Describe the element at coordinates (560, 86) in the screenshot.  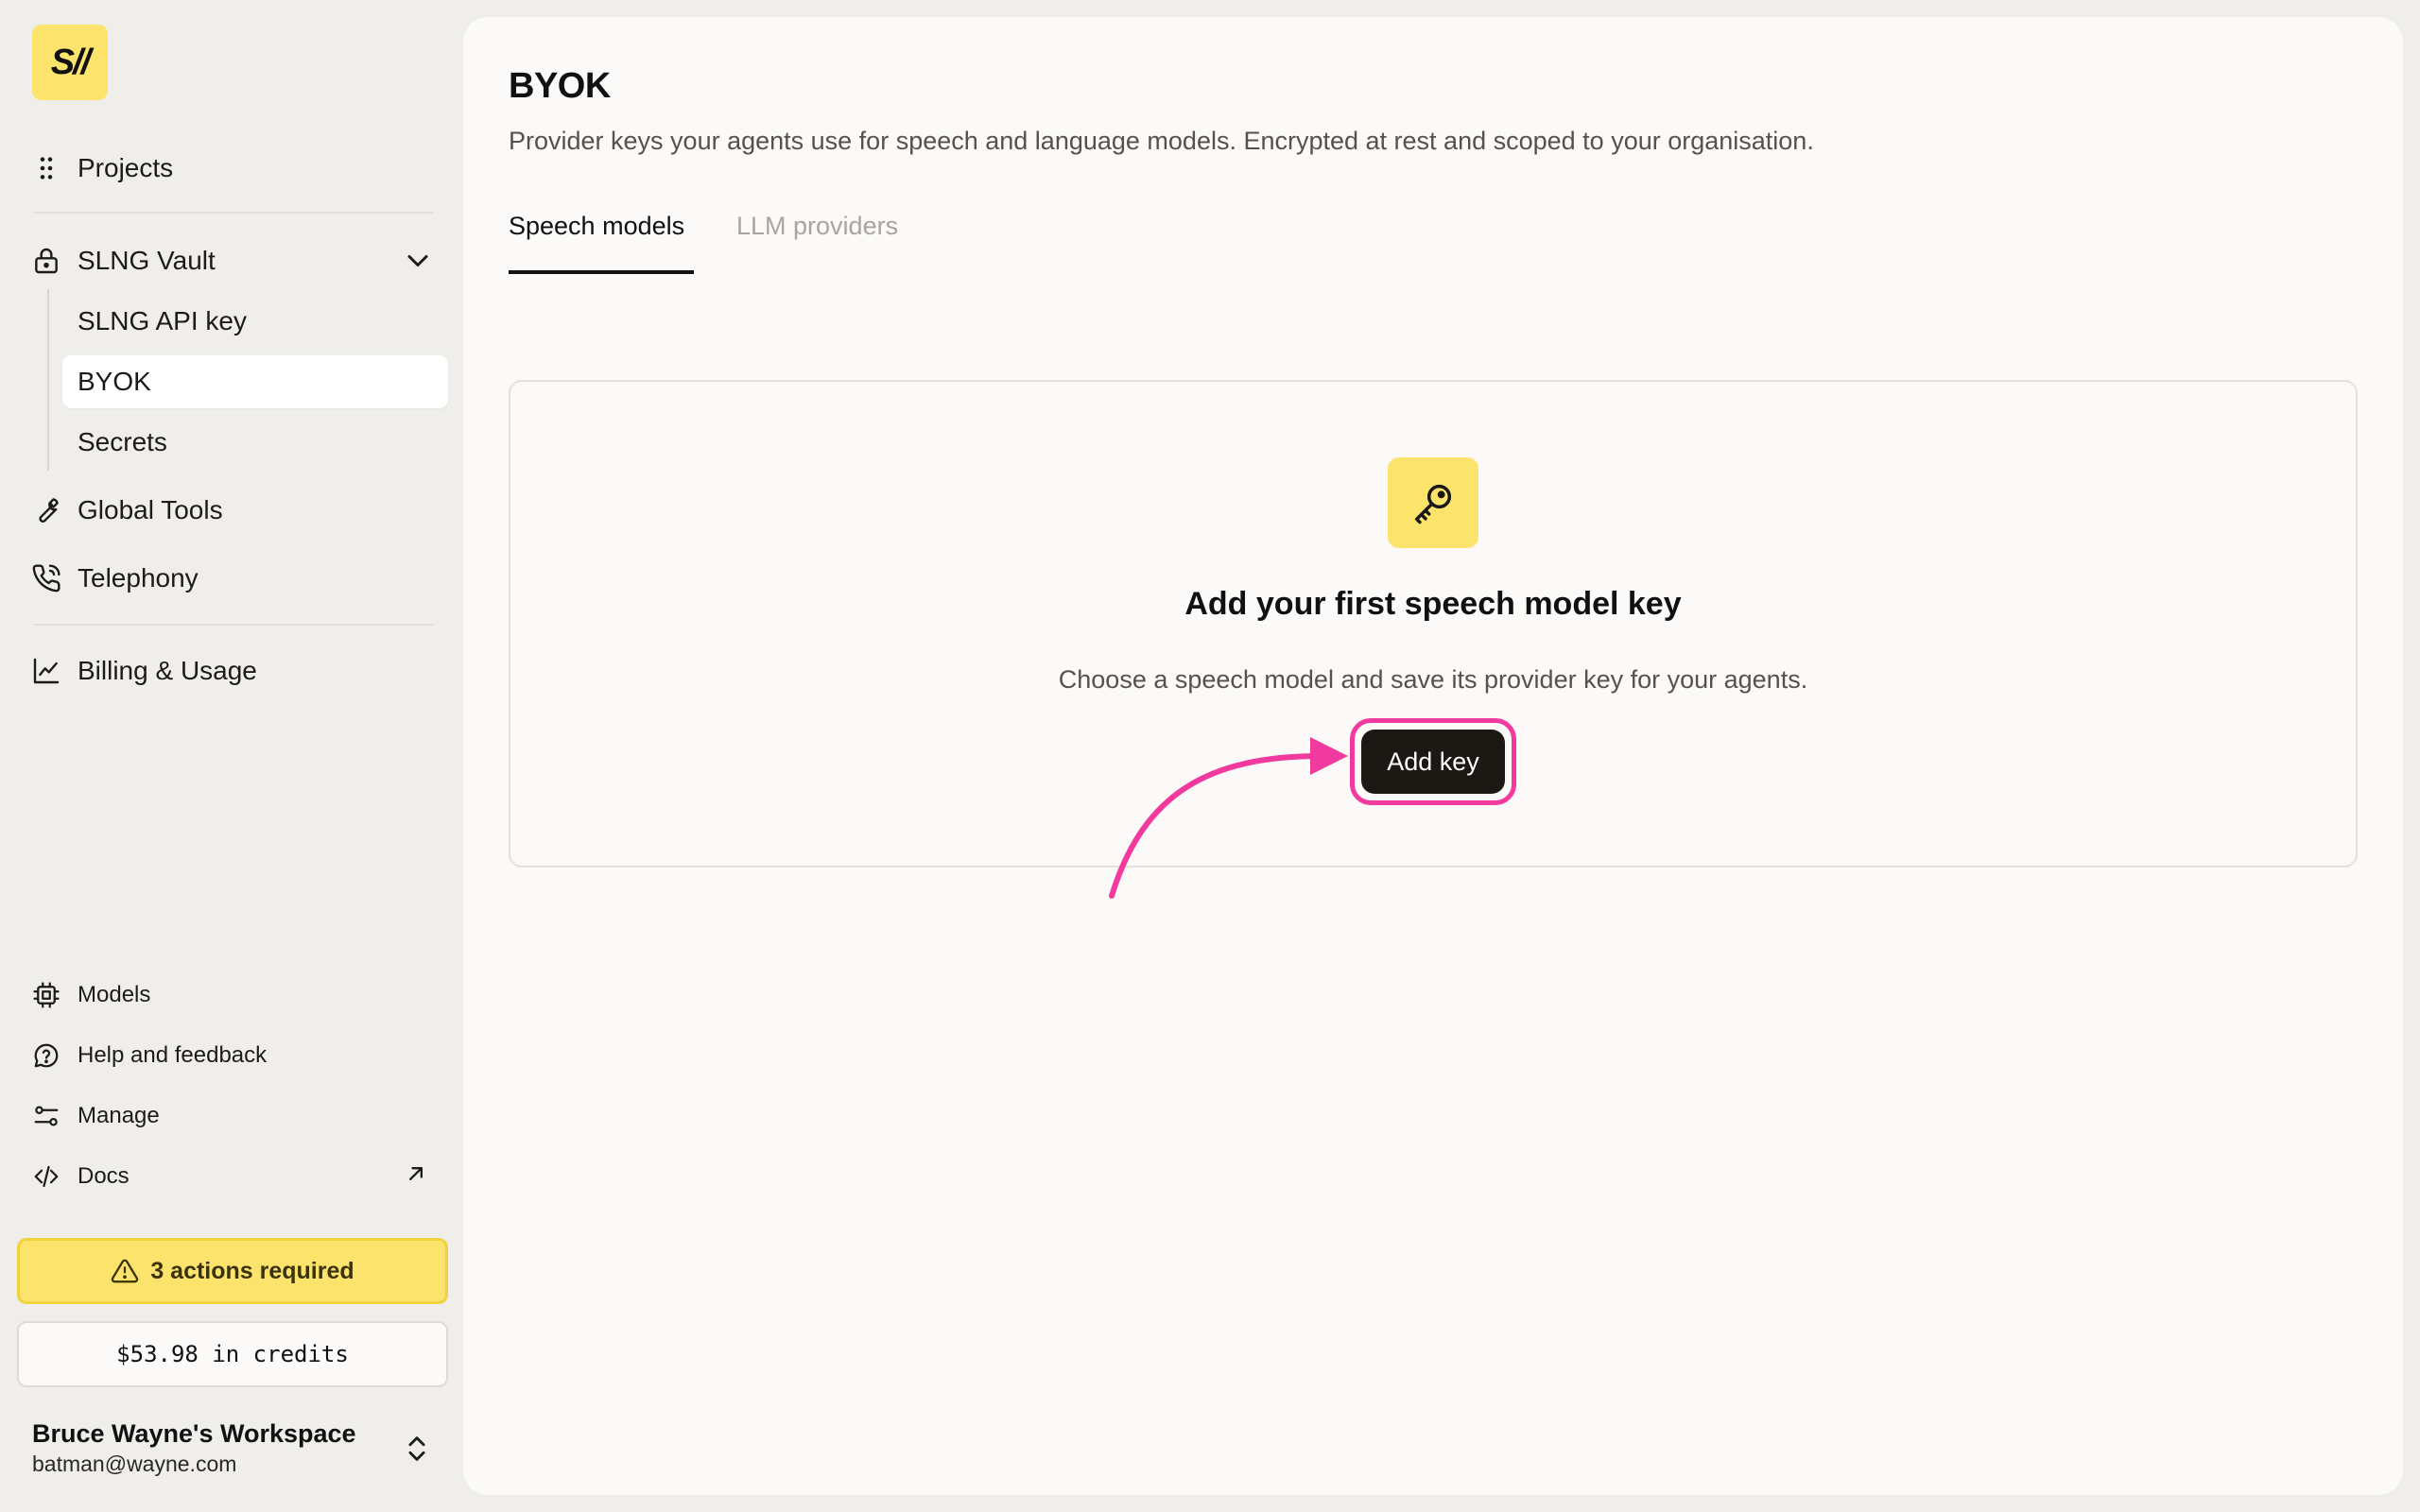
I see `page-title: BYOK` at that location.